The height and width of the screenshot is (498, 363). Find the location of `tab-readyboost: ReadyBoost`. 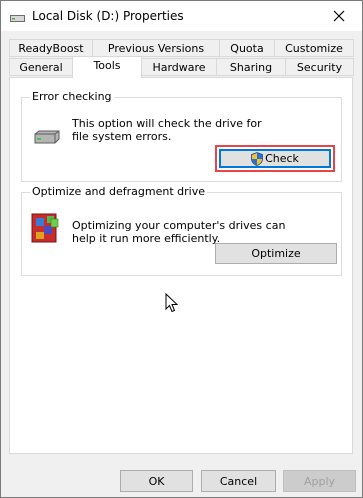

tab-readyboost: ReadyBoost is located at coordinates (51, 48).